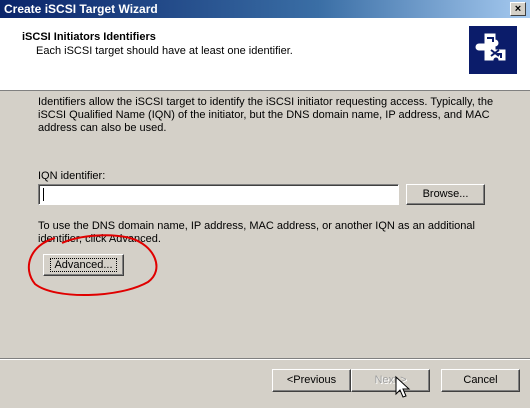  What do you see at coordinates (265, 9) in the screenshot?
I see `title-bar: Create iSCSI Target Wizard ×` at bounding box center [265, 9].